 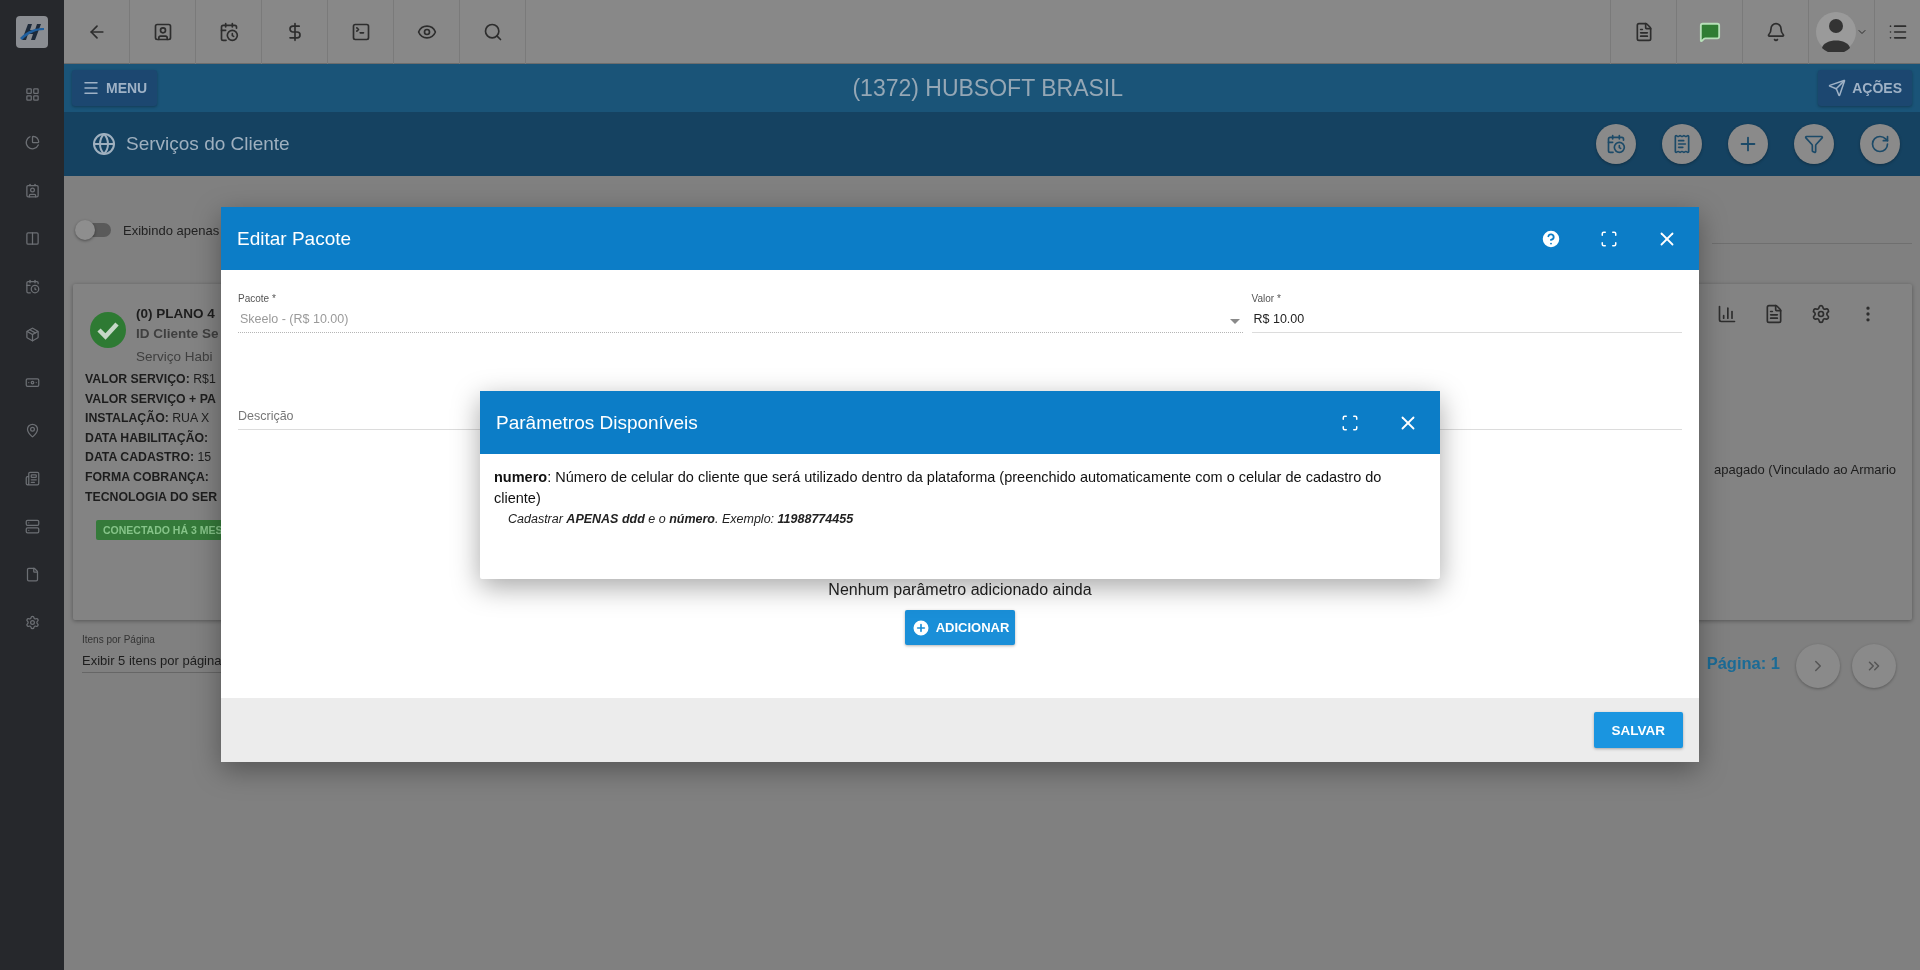 What do you see at coordinates (32, 526) in the screenshot?
I see `server-icon` at bounding box center [32, 526].